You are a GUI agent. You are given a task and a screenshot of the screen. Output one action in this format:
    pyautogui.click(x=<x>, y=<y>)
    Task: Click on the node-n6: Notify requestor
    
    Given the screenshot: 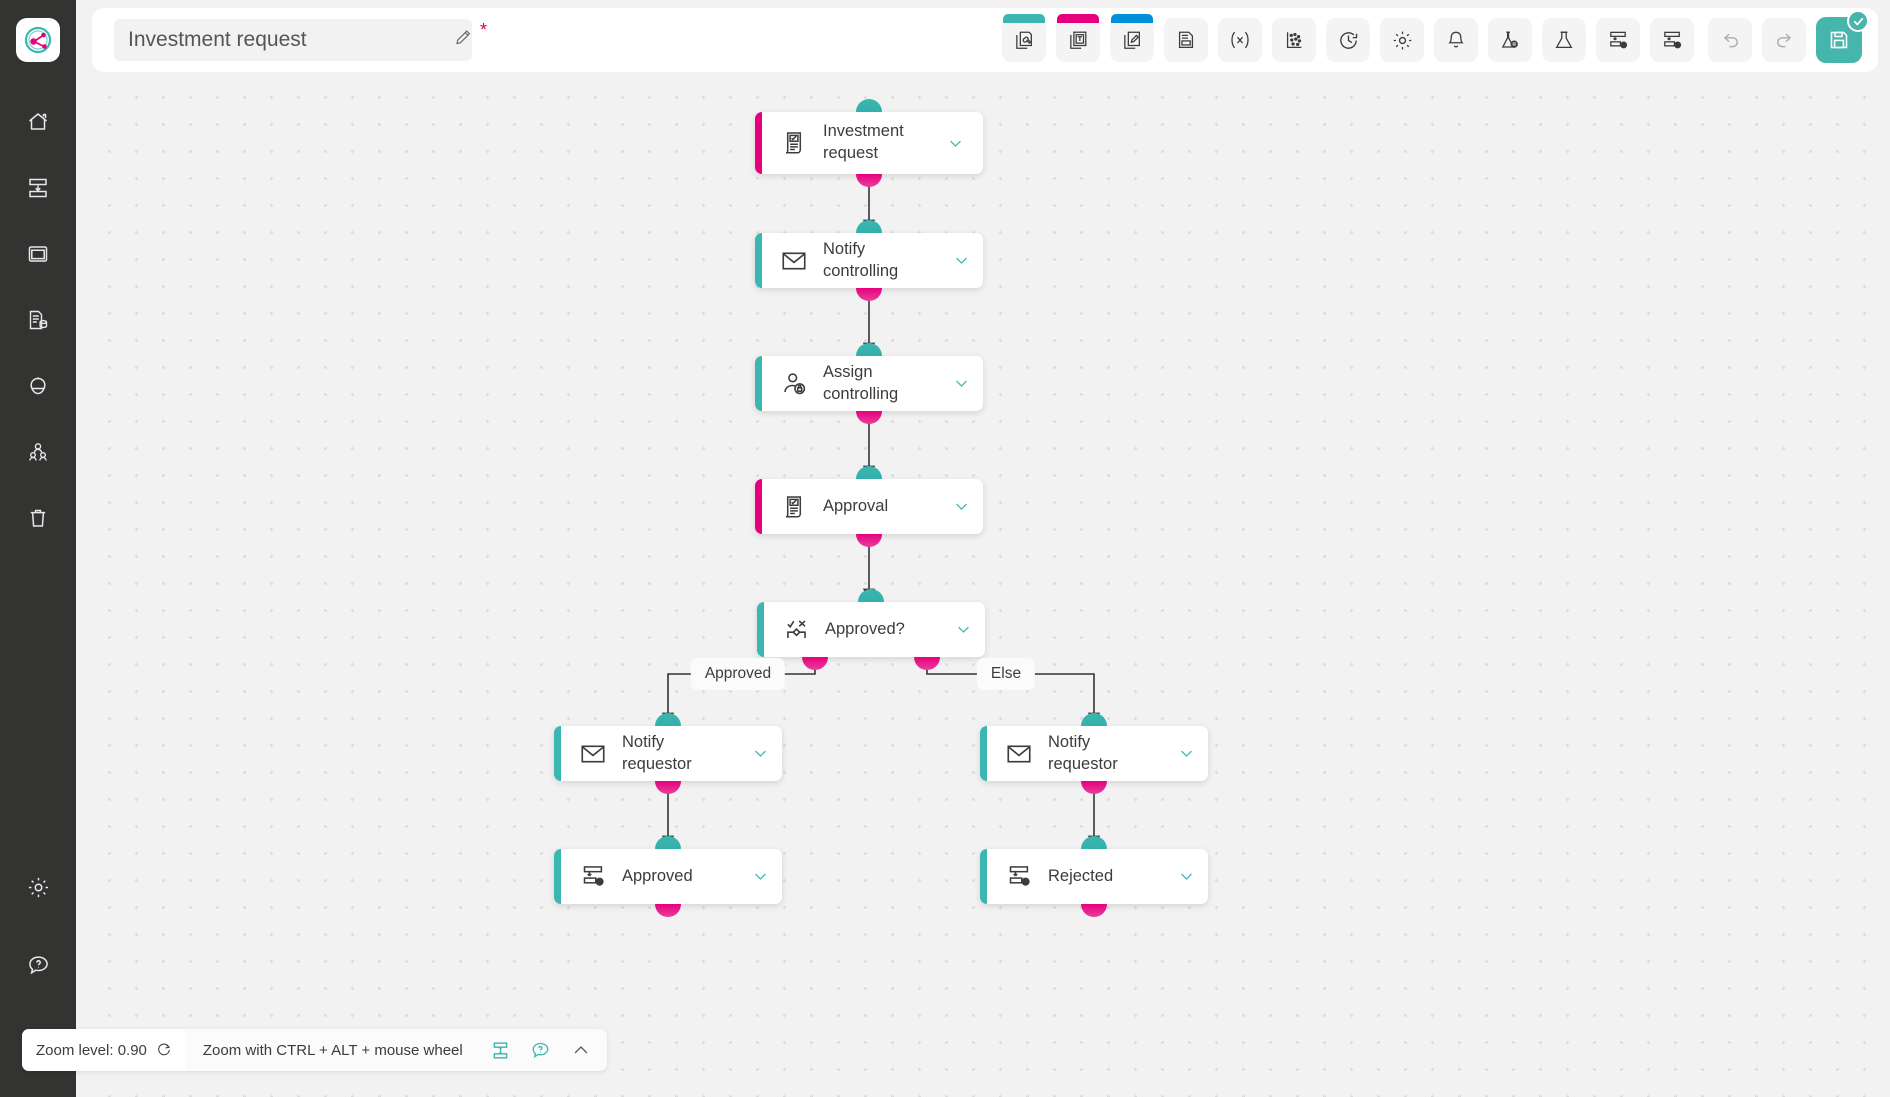 What is the action you would take?
    pyautogui.click(x=668, y=753)
    